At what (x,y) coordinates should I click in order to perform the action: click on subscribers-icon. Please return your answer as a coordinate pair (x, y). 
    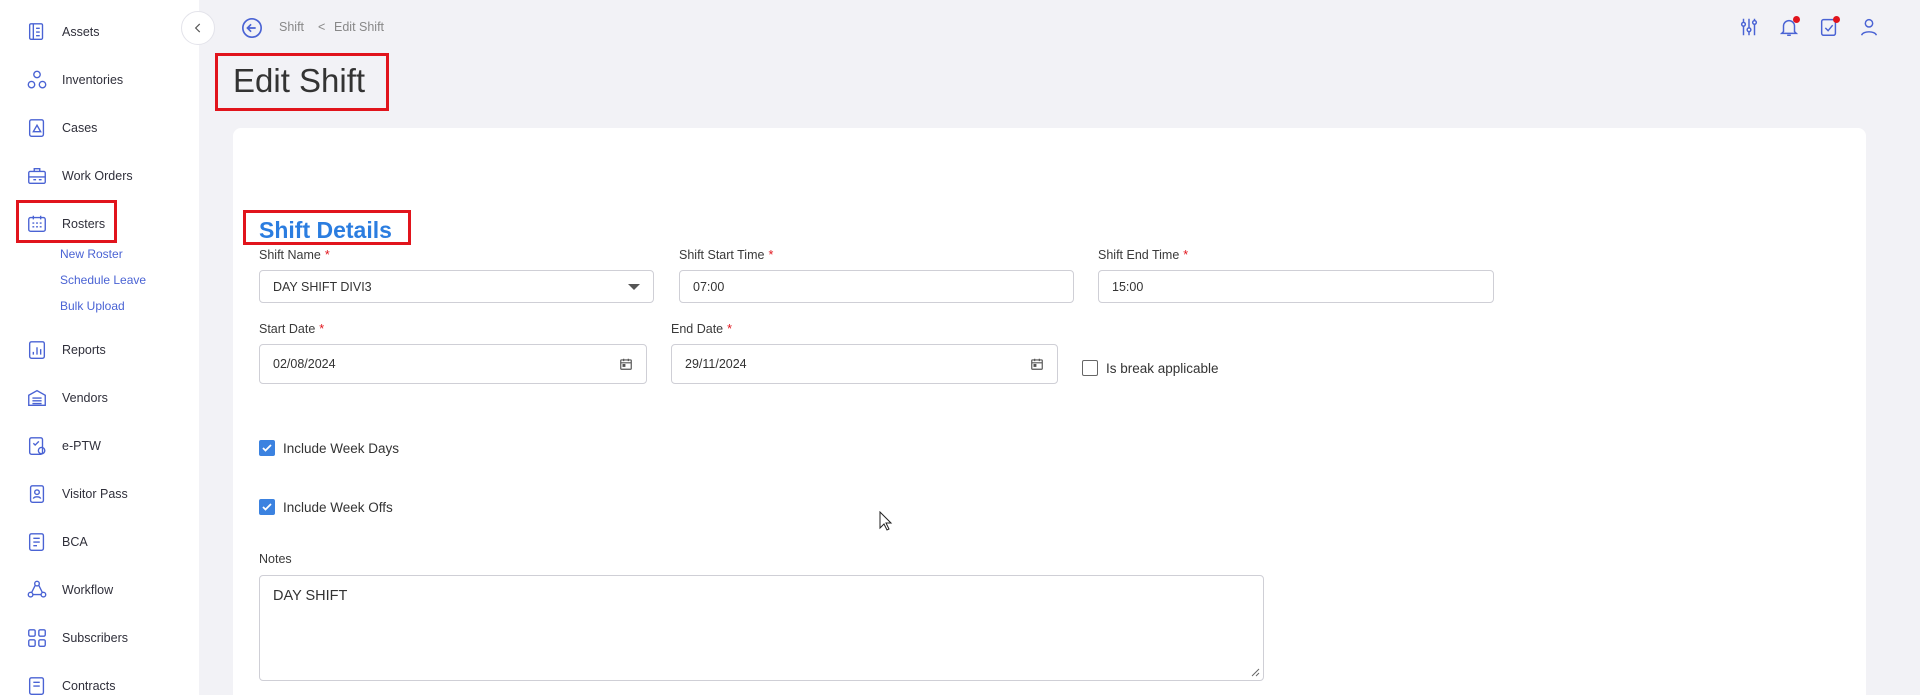
    Looking at the image, I should click on (37, 638).